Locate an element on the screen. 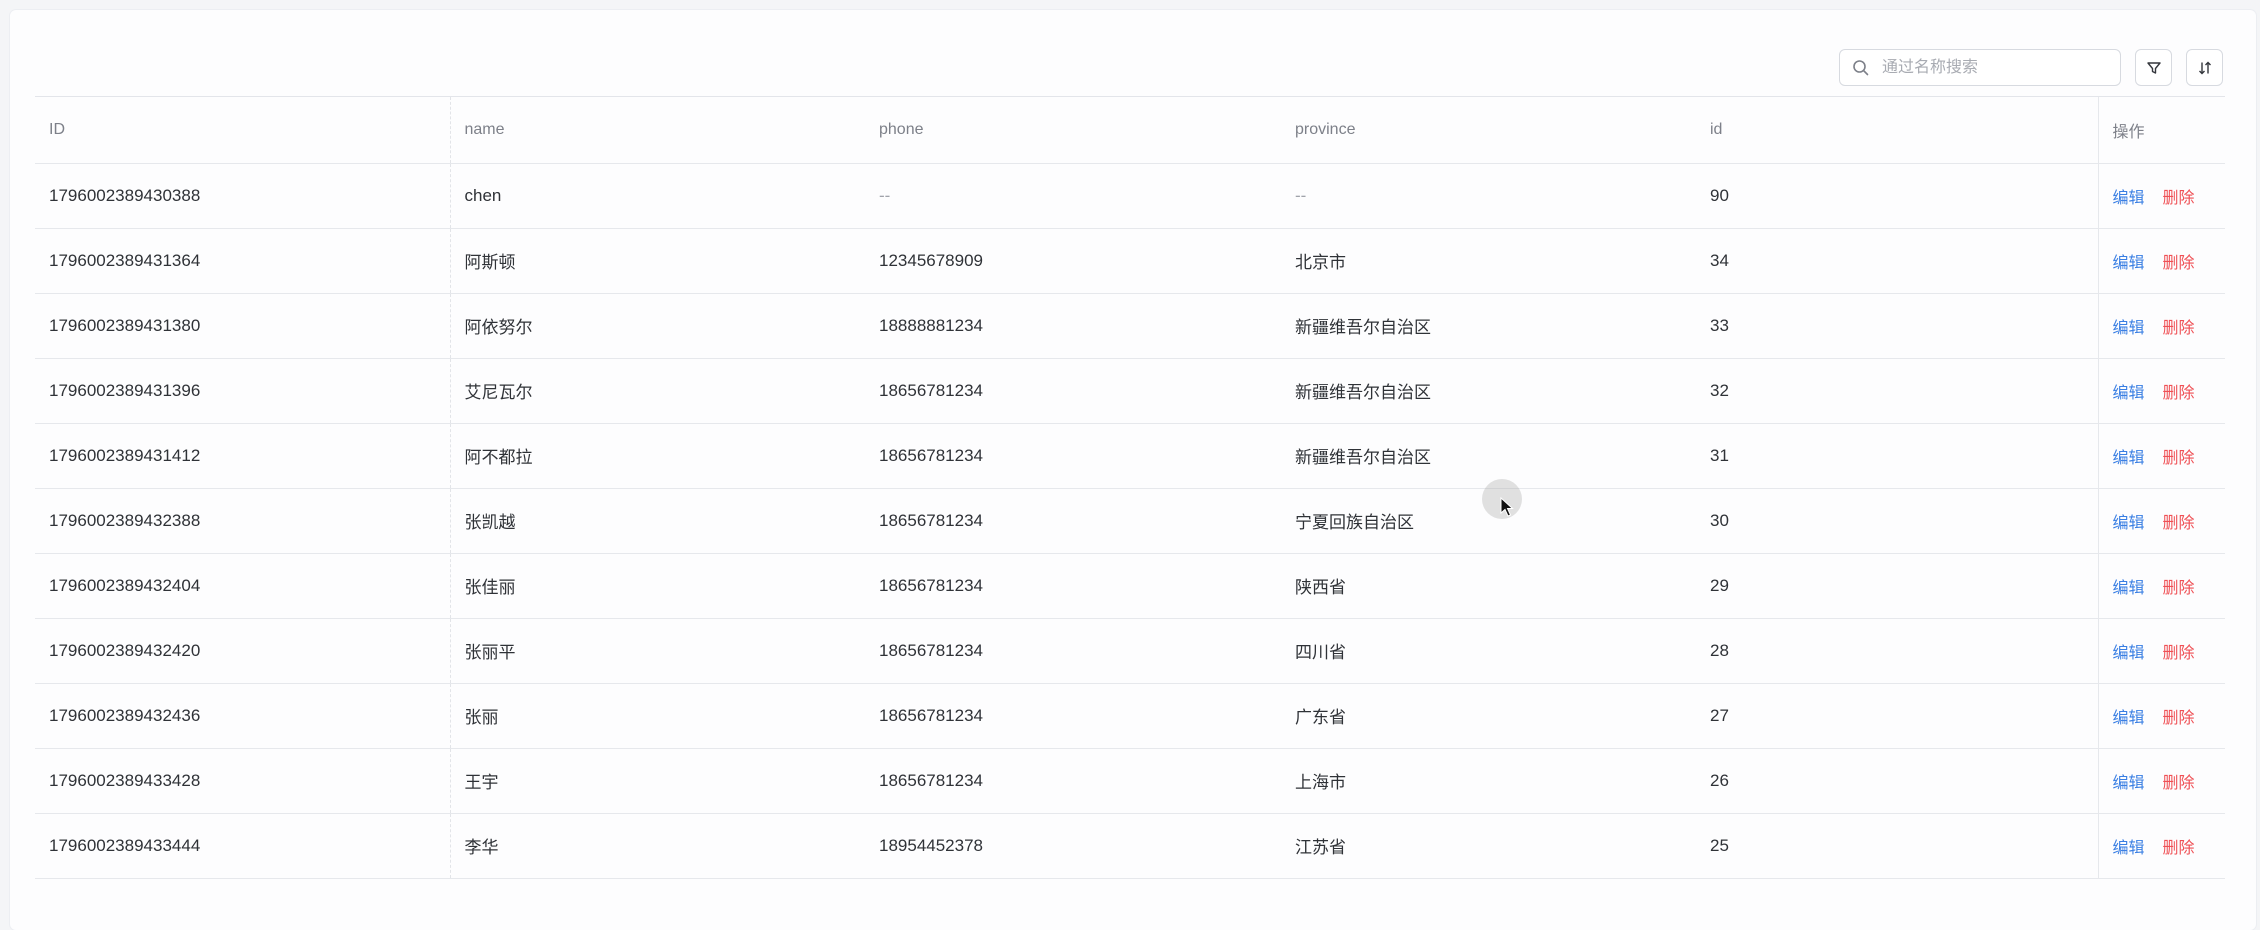  cell-id: 90 is located at coordinates (1897, 196).